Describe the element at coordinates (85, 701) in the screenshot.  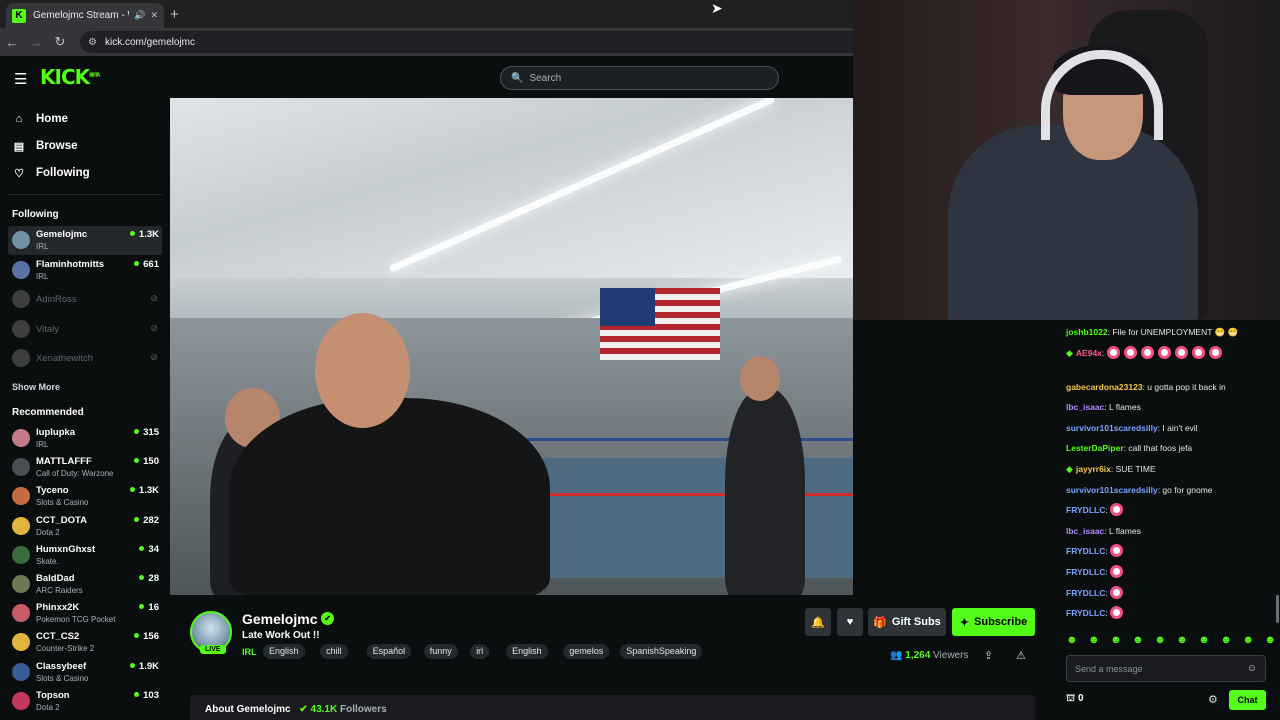
I see `sidebar-channel: Topson Dota 2 103` at that location.